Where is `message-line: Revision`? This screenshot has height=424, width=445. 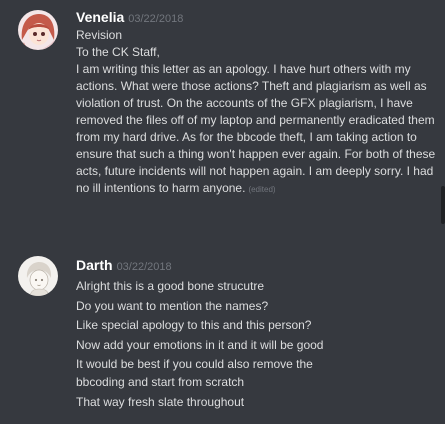
message-line: Revision is located at coordinates (99, 35).